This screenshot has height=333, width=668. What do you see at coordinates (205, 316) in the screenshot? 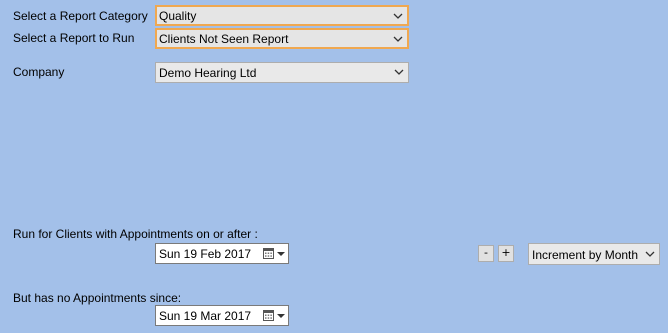
I see `since-date-value: Sun 19 Mar 2017` at bounding box center [205, 316].